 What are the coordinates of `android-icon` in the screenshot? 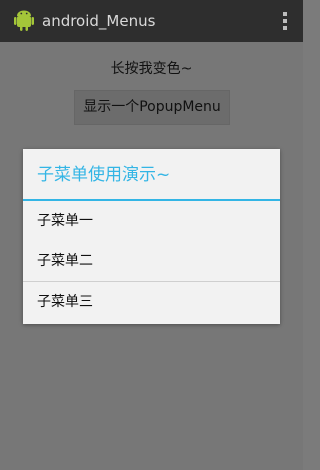 It's located at (24, 20).